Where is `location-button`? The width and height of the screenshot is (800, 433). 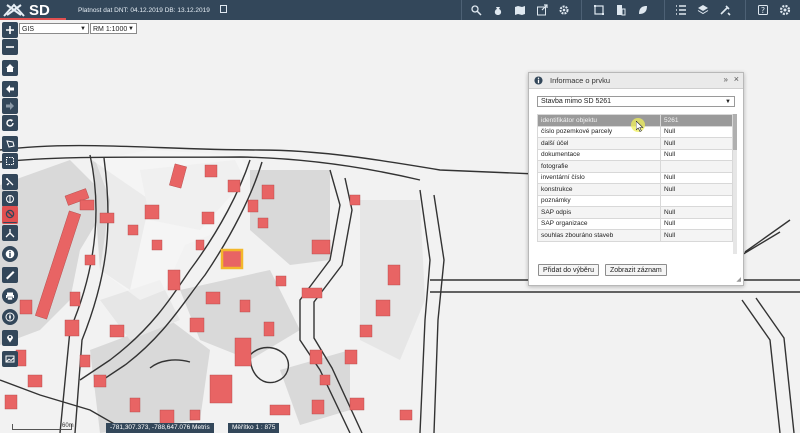 location-button is located at coordinates (10, 338).